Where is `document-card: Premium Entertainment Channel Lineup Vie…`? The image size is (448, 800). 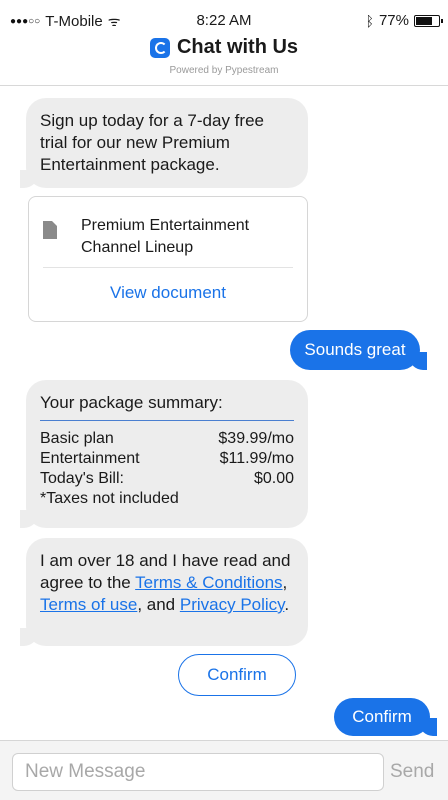
document-card: Premium Entertainment Channel Lineup Vie… is located at coordinates (168, 259).